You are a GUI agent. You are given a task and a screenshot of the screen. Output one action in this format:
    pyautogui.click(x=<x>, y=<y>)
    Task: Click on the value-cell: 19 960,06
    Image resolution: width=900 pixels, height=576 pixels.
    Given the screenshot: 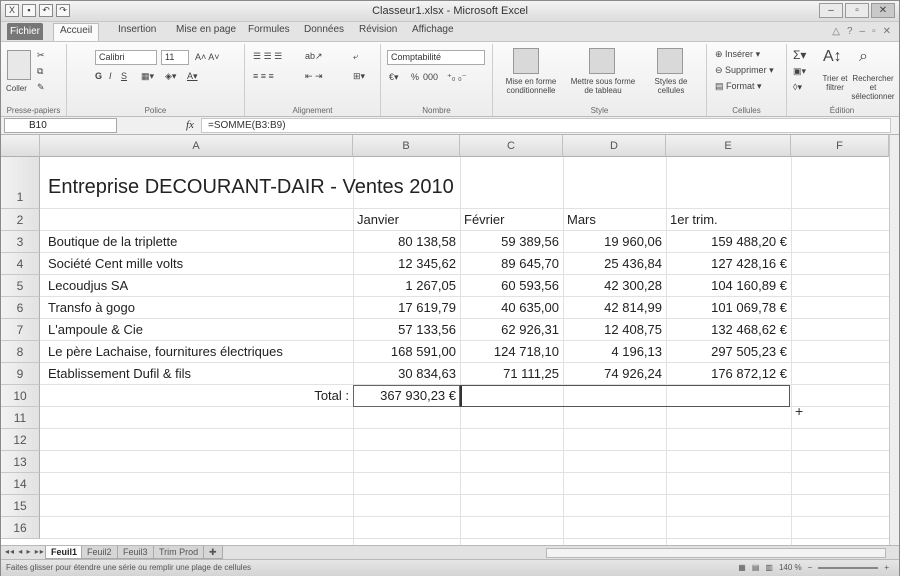 What is the action you would take?
    pyautogui.click(x=612, y=242)
    